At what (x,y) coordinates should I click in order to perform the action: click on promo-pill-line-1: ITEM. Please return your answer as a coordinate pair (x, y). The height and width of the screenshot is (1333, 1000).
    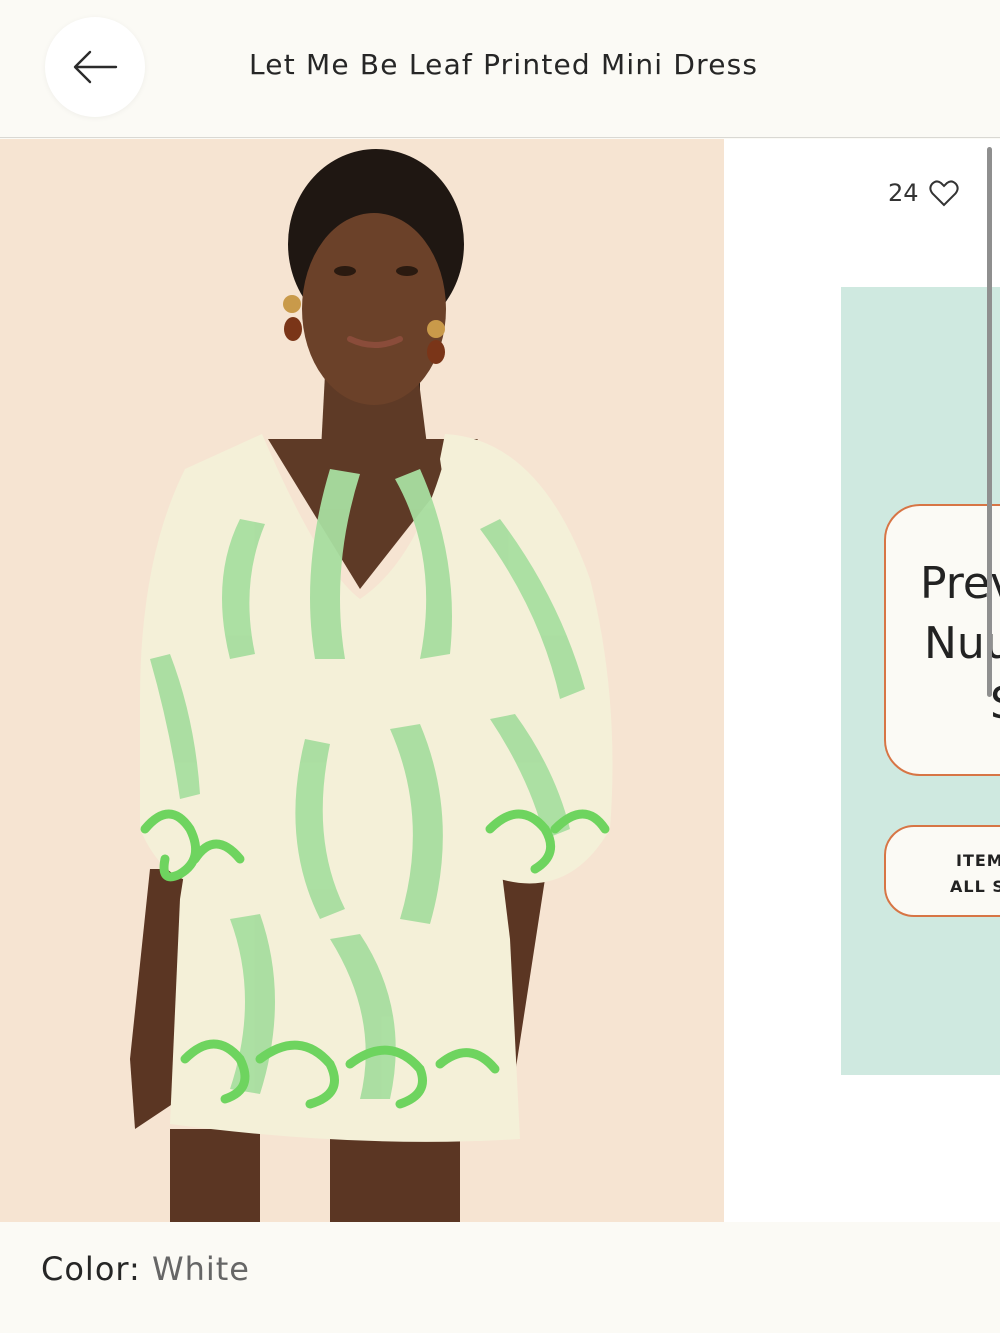
    Looking at the image, I should click on (978, 860).